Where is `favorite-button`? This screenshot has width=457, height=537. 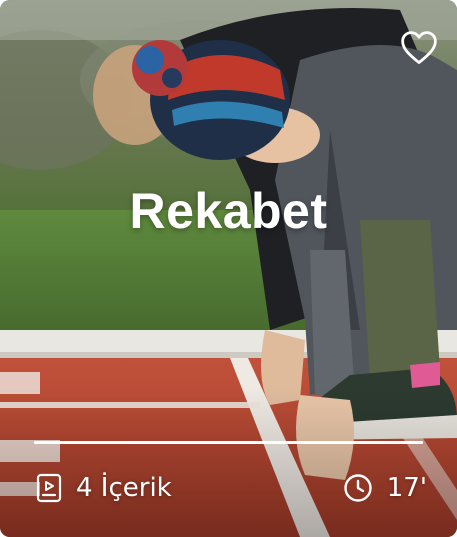
favorite-button is located at coordinates (419, 47).